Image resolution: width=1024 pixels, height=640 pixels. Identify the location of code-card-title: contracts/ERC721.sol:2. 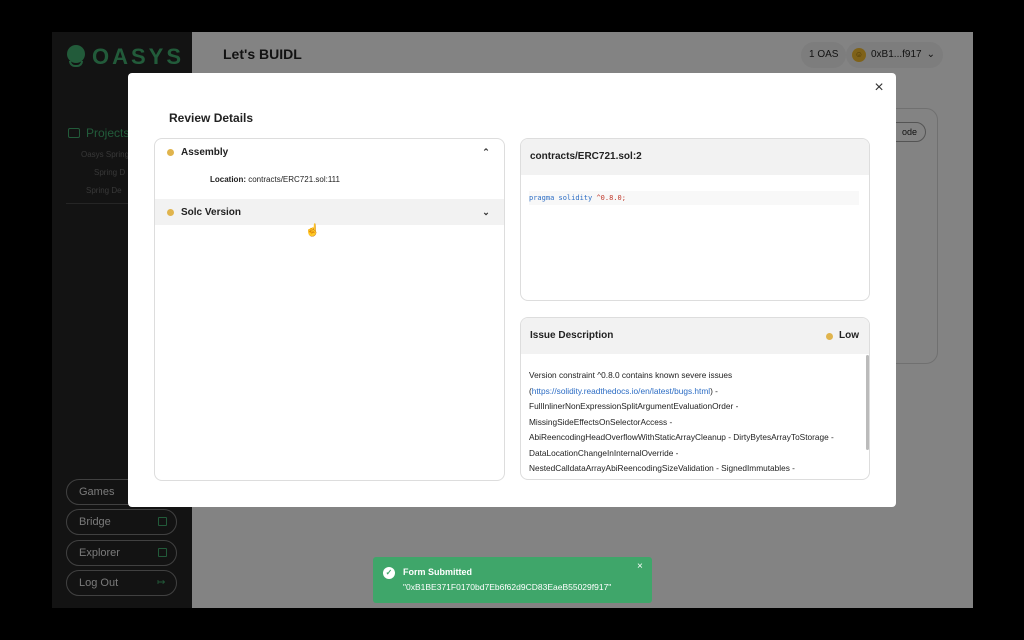
(695, 157).